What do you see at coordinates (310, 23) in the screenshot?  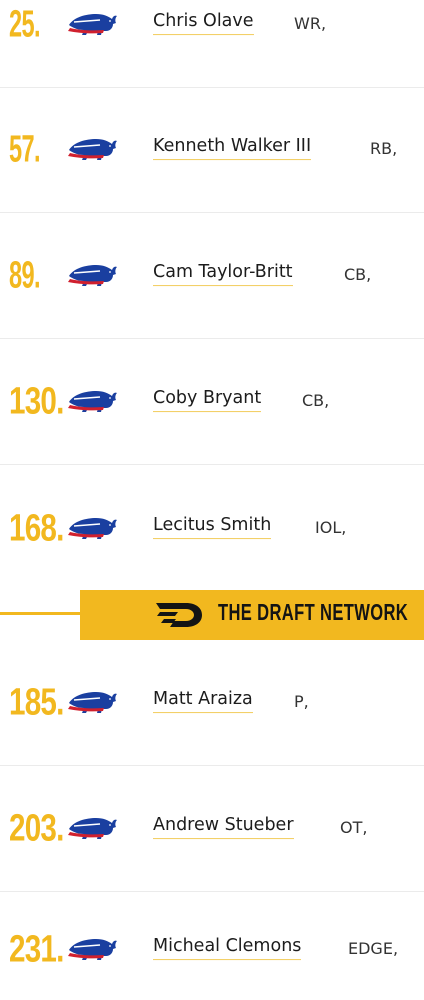 I see `player-position: WR,` at bounding box center [310, 23].